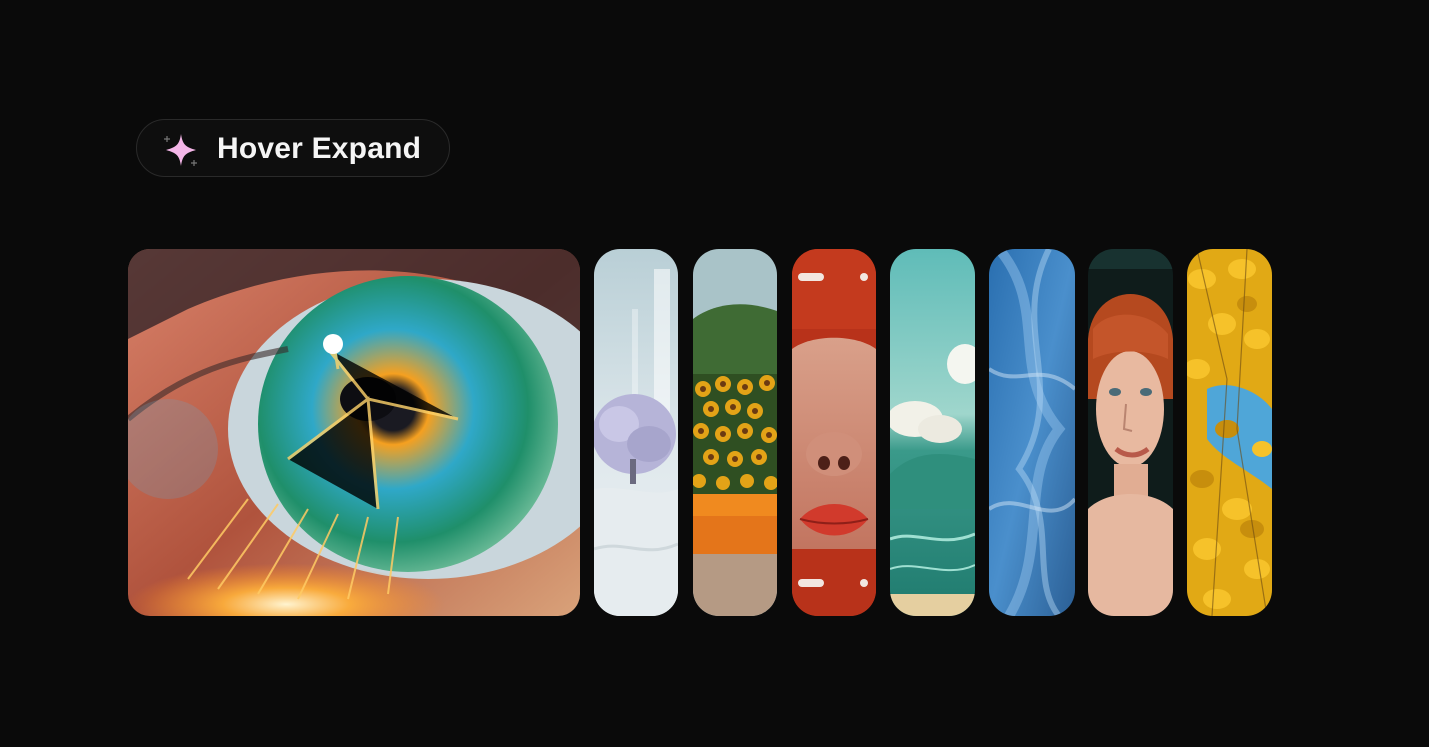  I want to click on gallery-panel-snowy-tree, so click(636, 432).